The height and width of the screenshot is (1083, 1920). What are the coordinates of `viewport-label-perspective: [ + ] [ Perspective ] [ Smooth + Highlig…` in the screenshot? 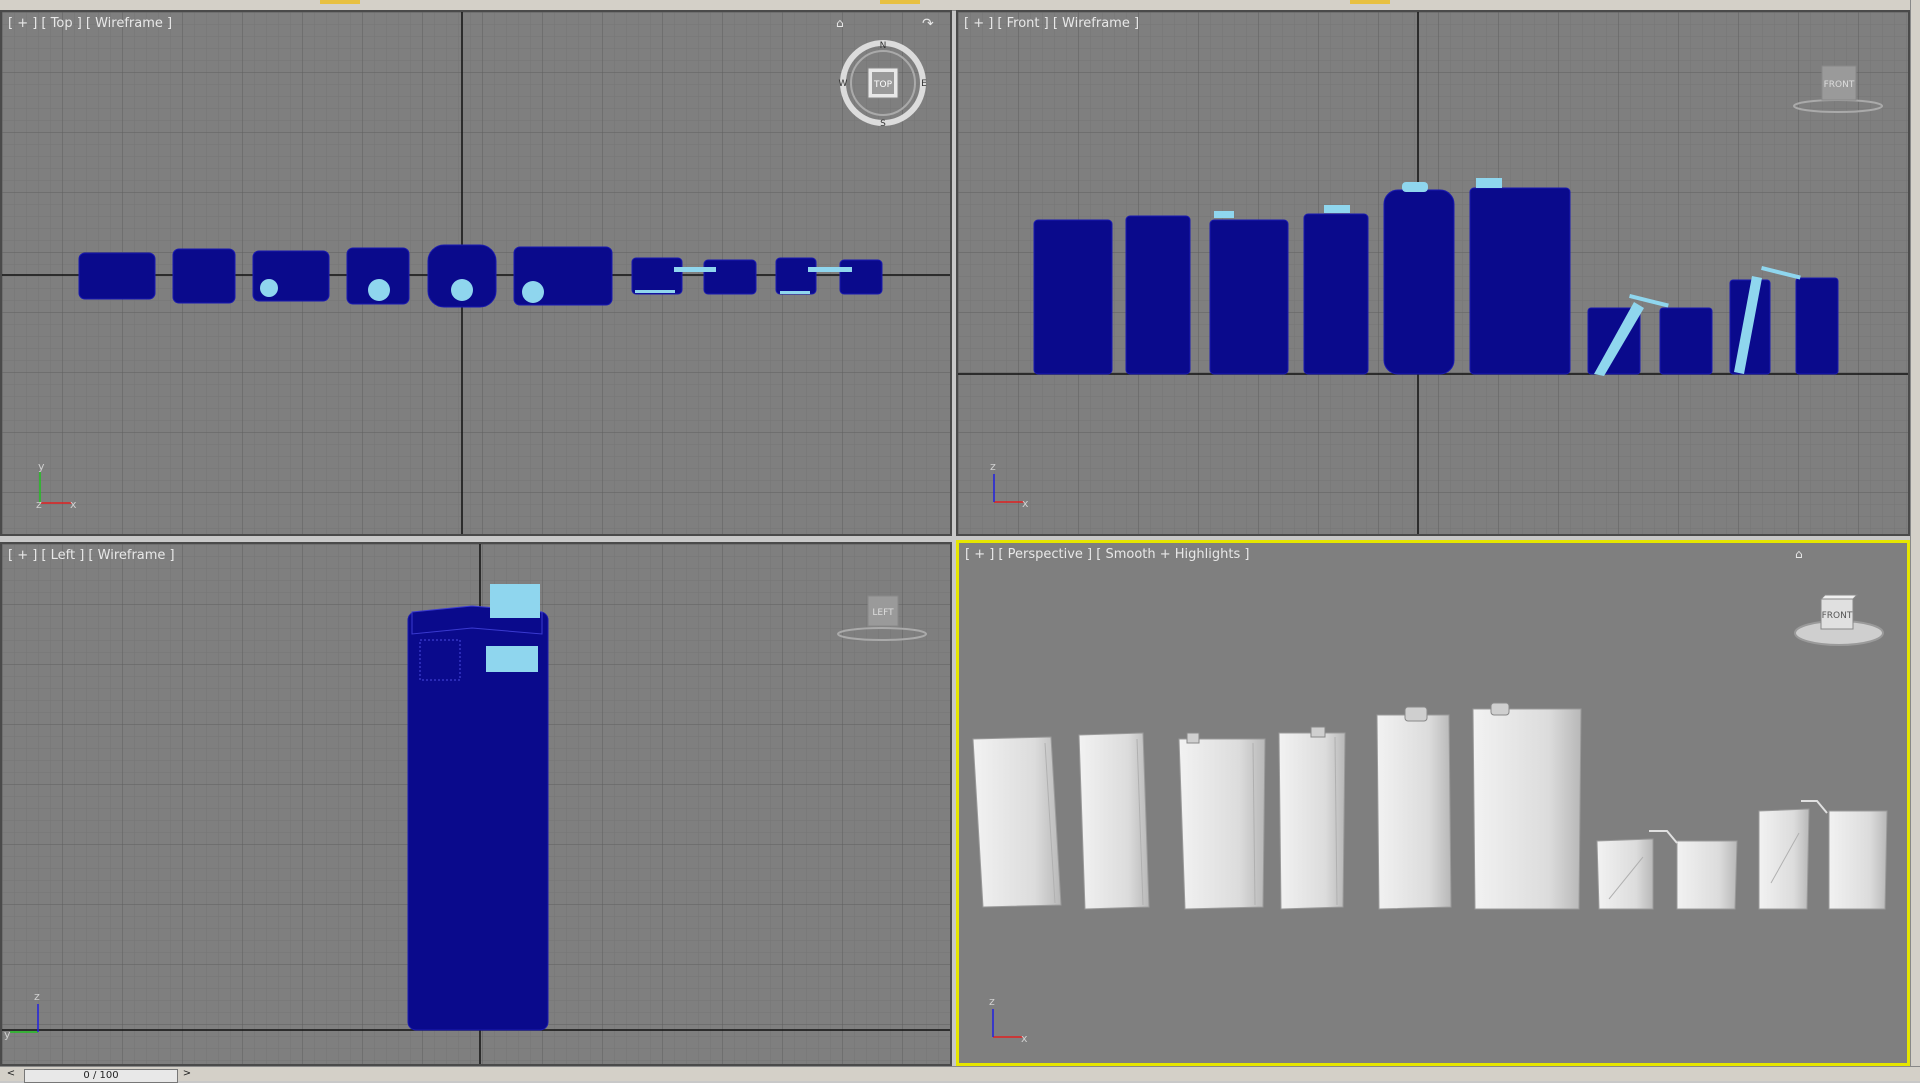 It's located at (1107, 554).